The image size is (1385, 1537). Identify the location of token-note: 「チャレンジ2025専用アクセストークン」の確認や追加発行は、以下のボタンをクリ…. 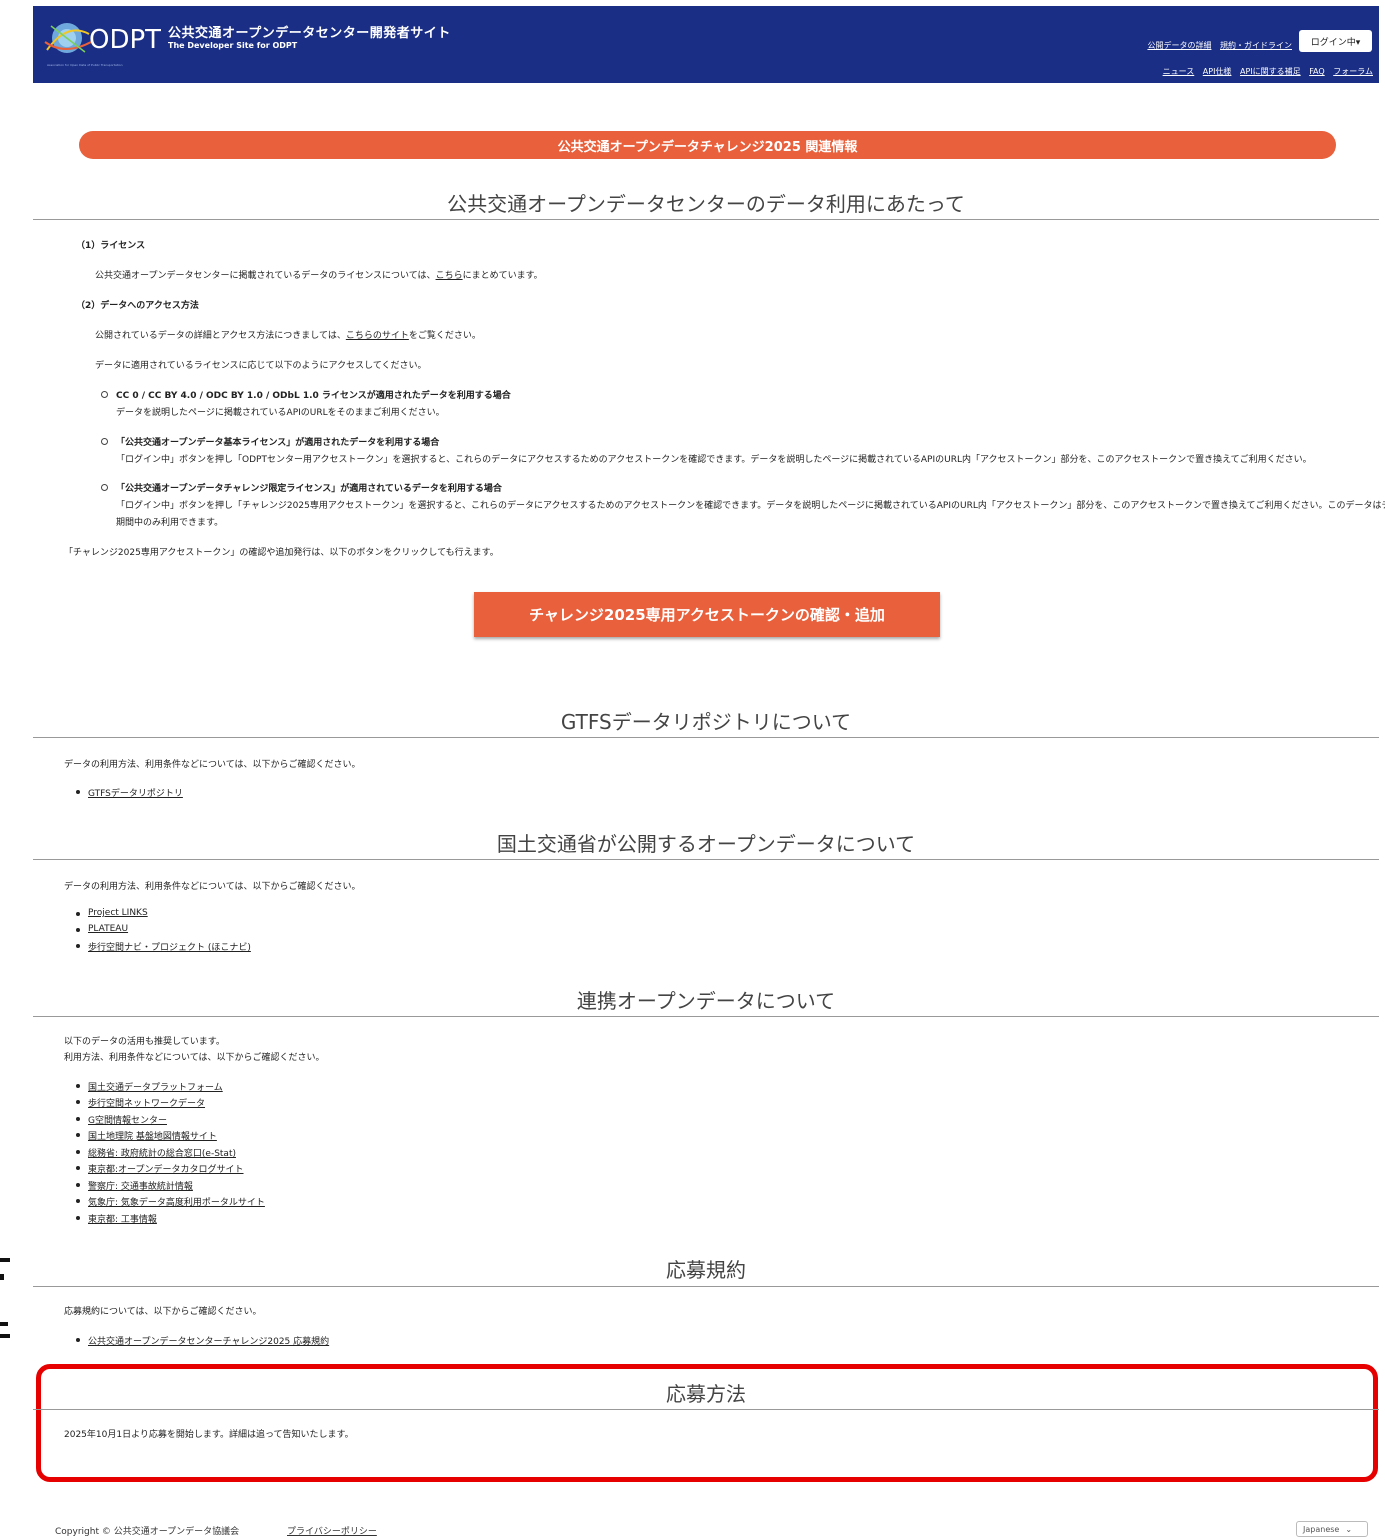
(281, 553).